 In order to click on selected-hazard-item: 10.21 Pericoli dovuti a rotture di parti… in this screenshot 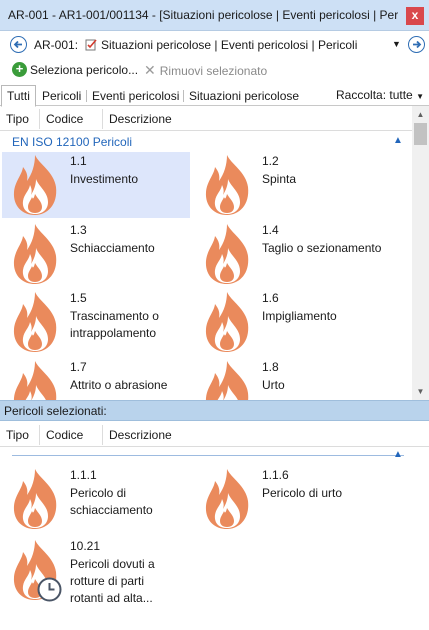, I will do `click(96, 572)`.